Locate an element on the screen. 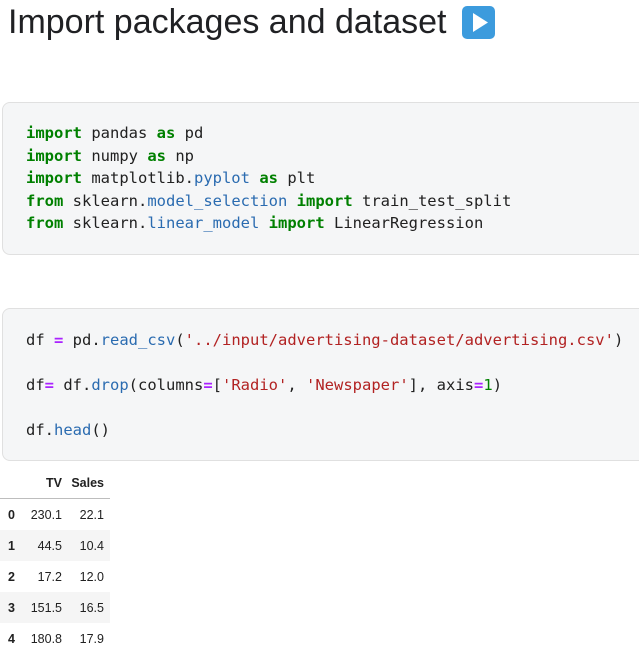 The width and height of the screenshot is (639, 655). table-row: 0 230.1 22.1 is located at coordinates (55, 515).